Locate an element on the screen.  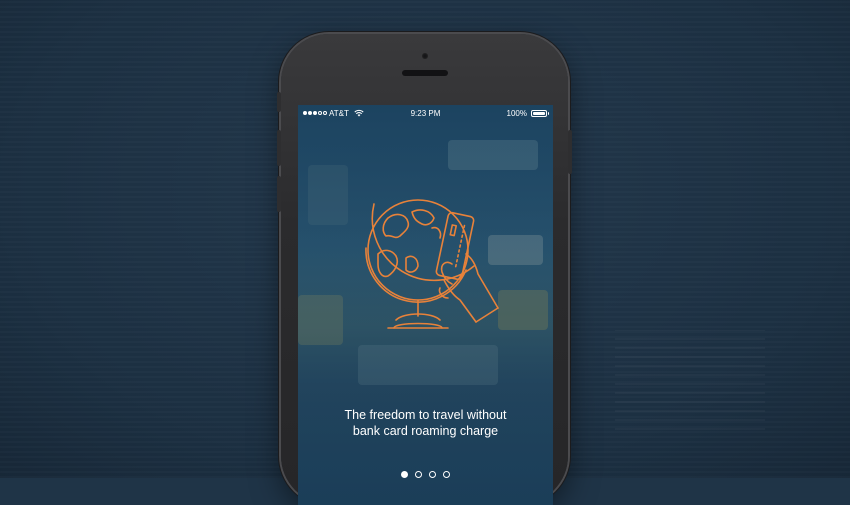
battery-percentage: 100% is located at coordinates (516, 113).